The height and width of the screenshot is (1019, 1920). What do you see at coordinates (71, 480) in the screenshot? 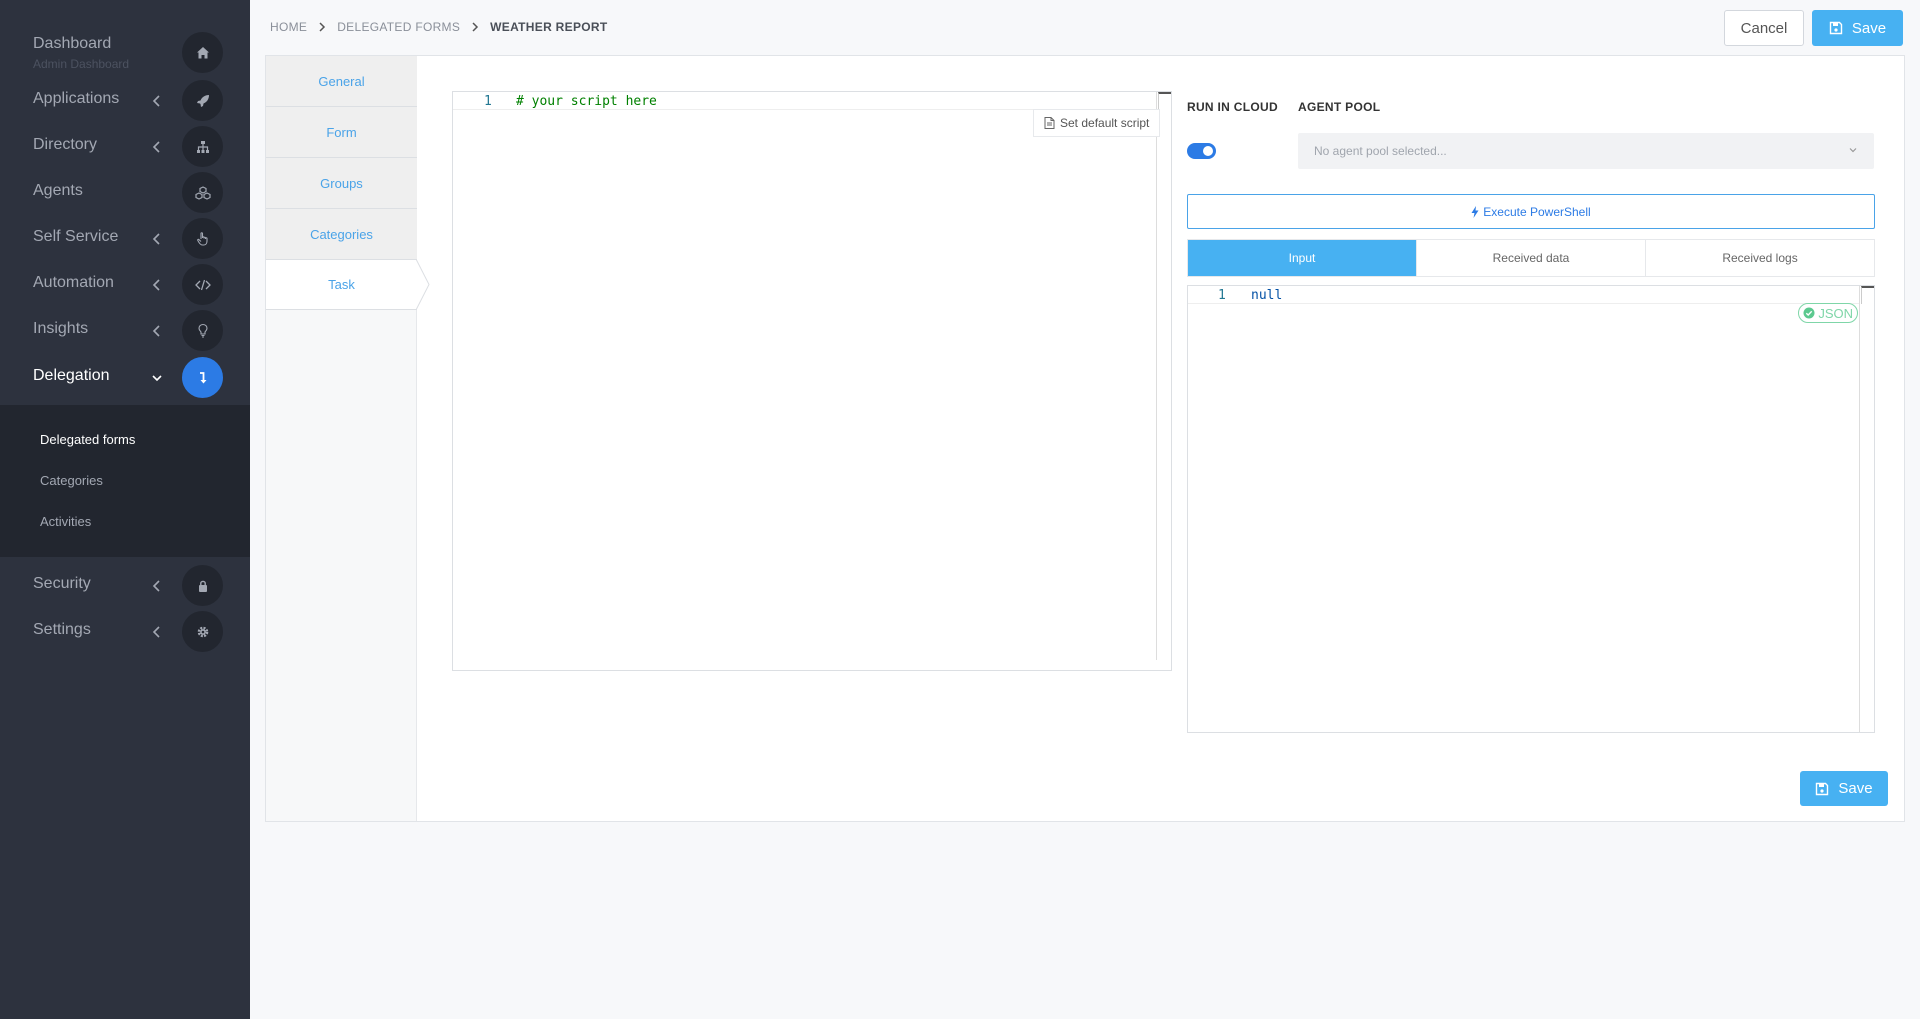
I see `submenu-item-categories: Categories` at bounding box center [71, 480].